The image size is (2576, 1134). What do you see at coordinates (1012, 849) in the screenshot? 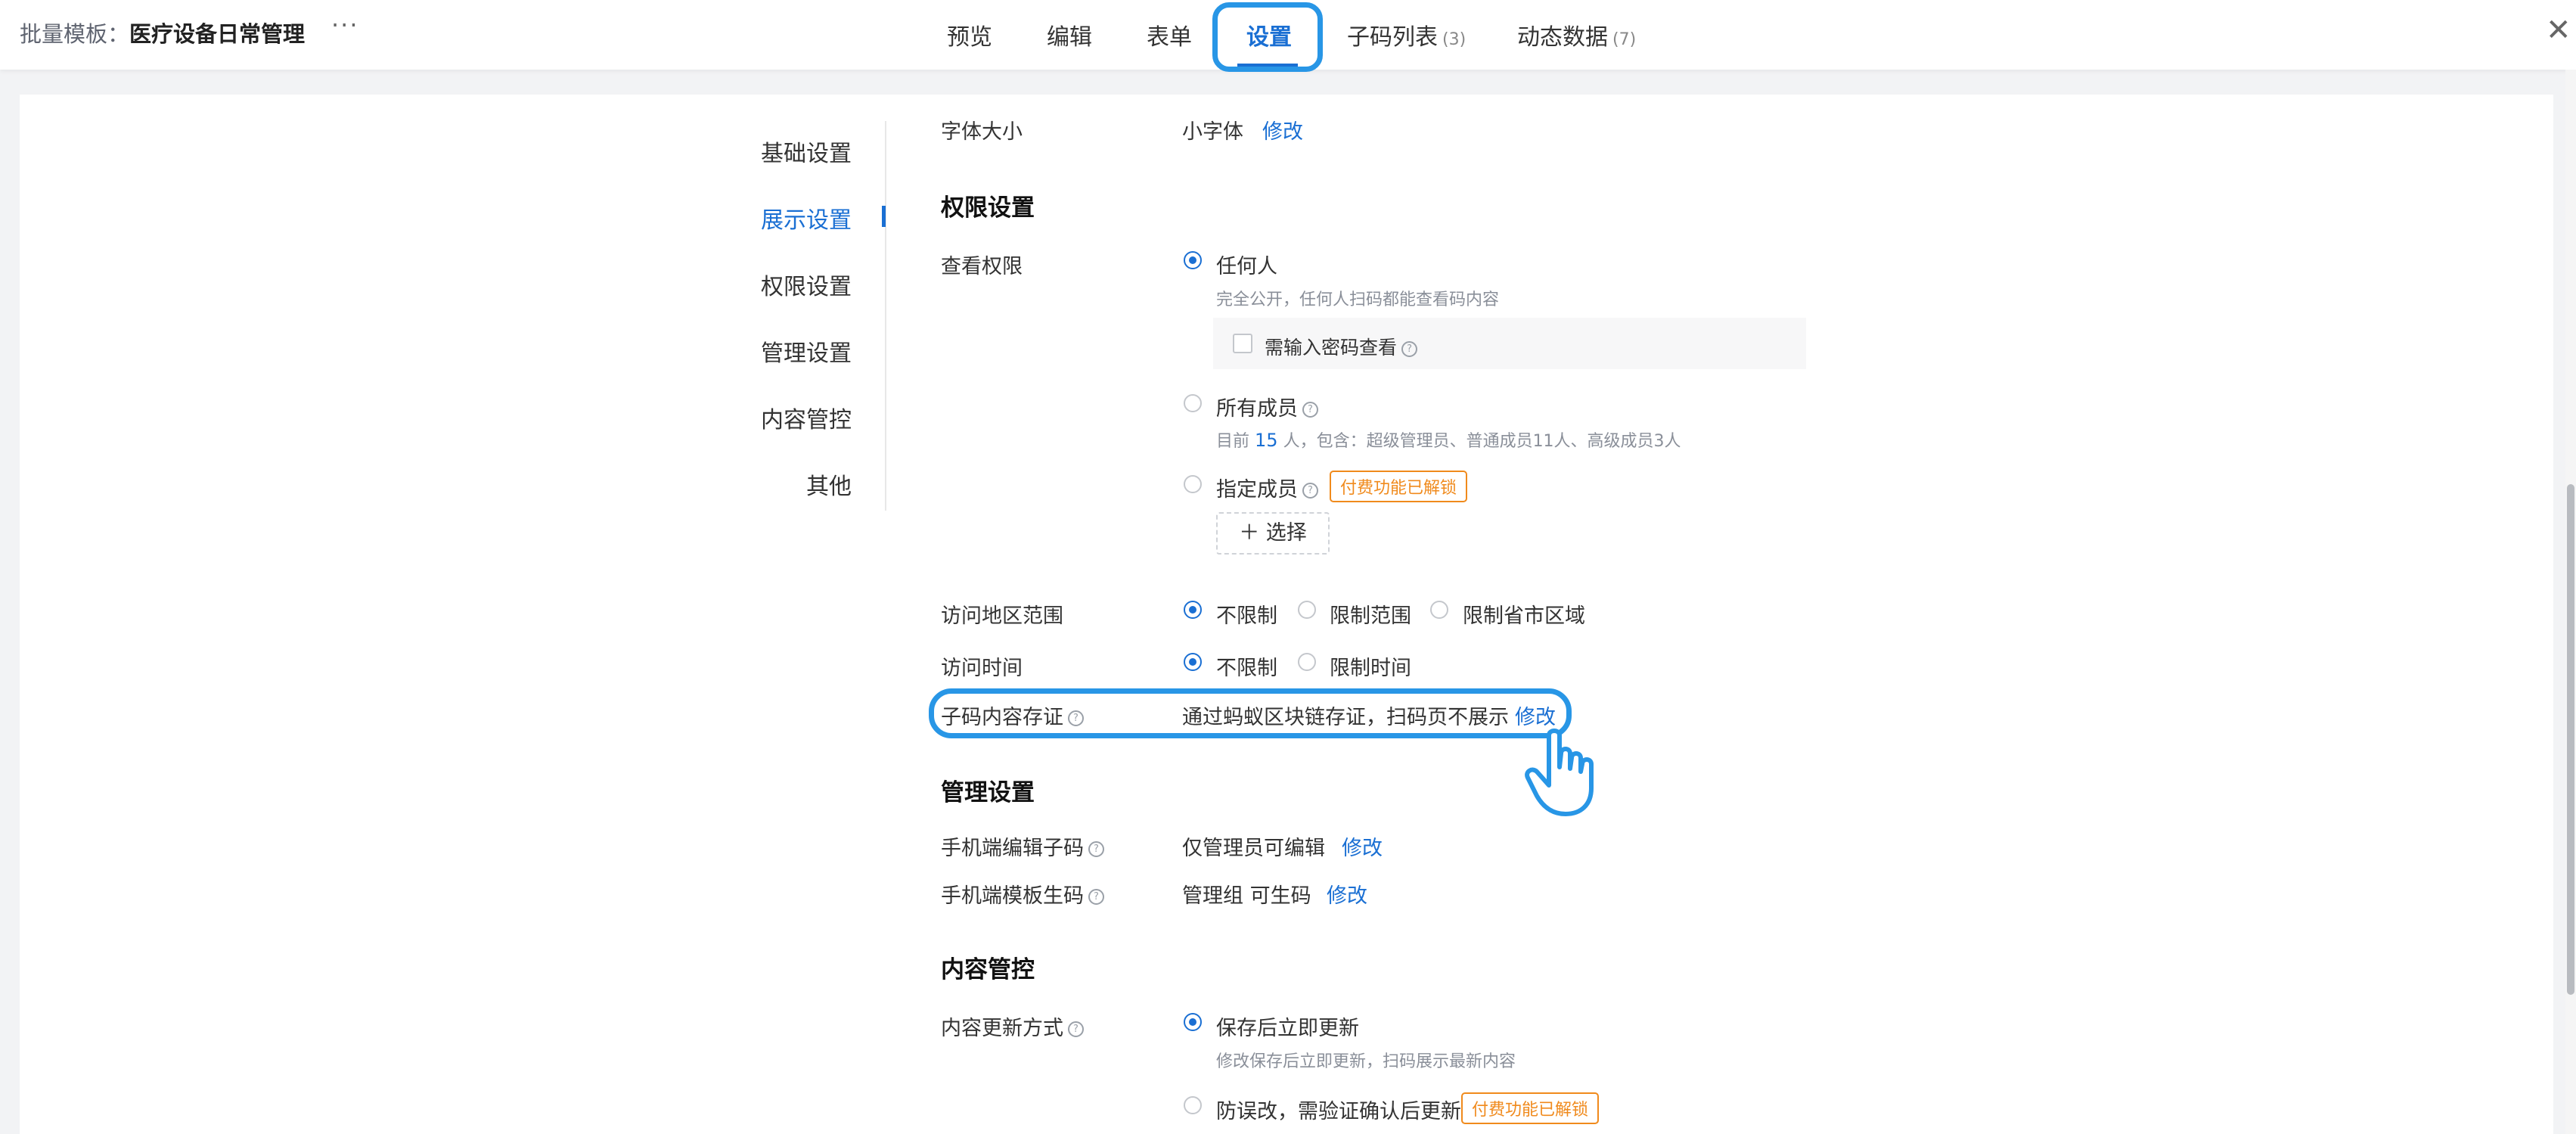
I see `mobile-edit-label: 手机端编辑子码` at bounding box center [1012, 849].